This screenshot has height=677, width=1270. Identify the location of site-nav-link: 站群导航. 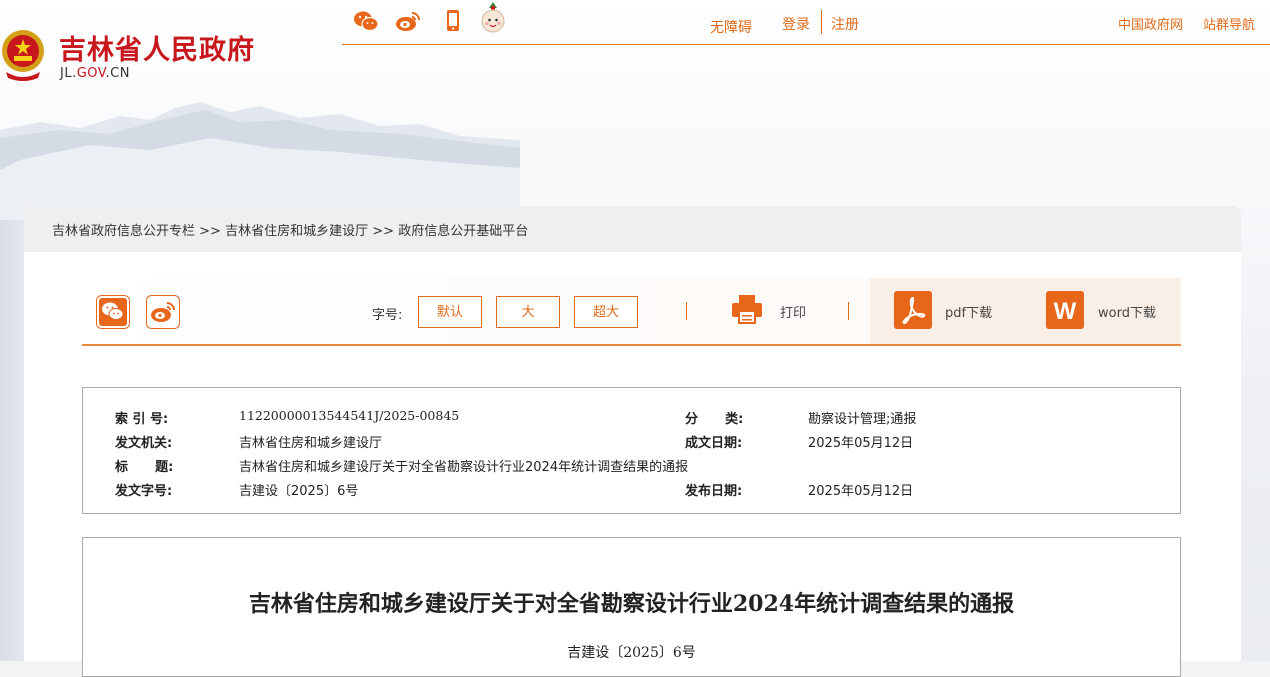
(1229, 23).